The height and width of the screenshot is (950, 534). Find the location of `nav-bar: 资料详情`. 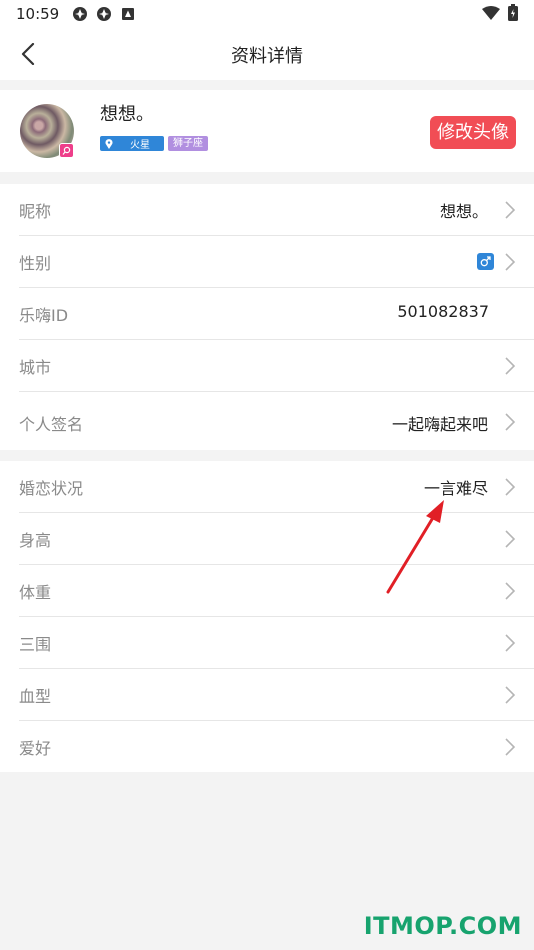

nav-bar: 资料详情 is located at coordinates (267, 54).